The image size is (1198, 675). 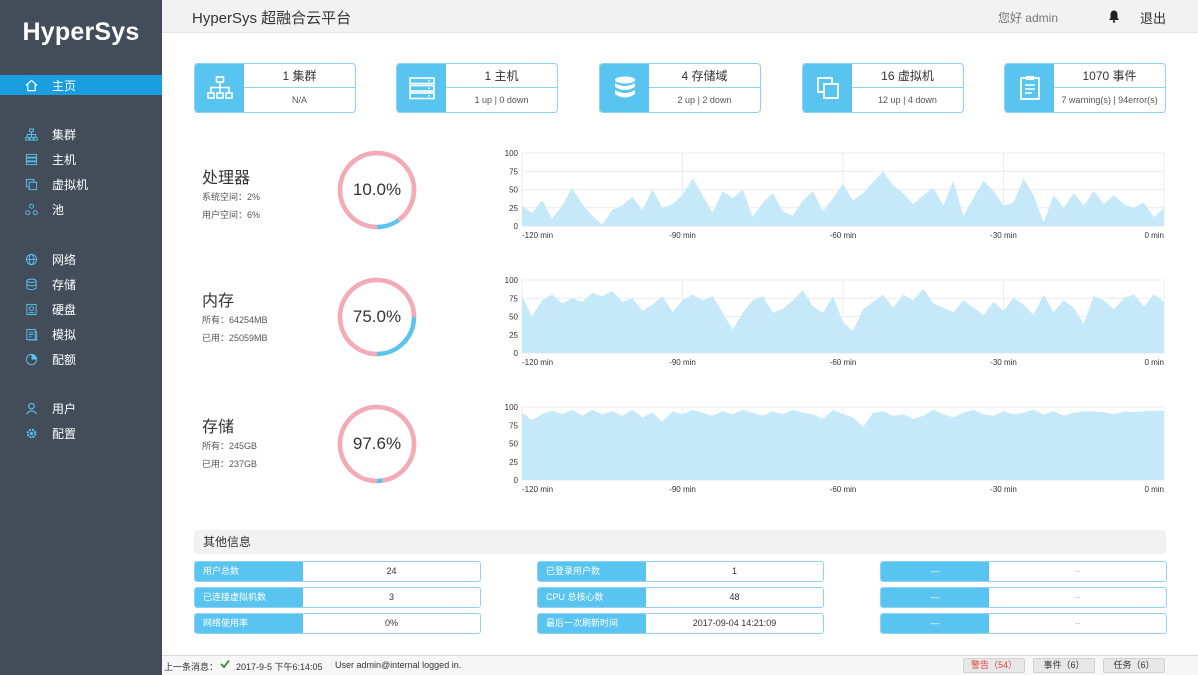 I want to click on warnings-button: 警告（54）, so click(x=994, y=665).